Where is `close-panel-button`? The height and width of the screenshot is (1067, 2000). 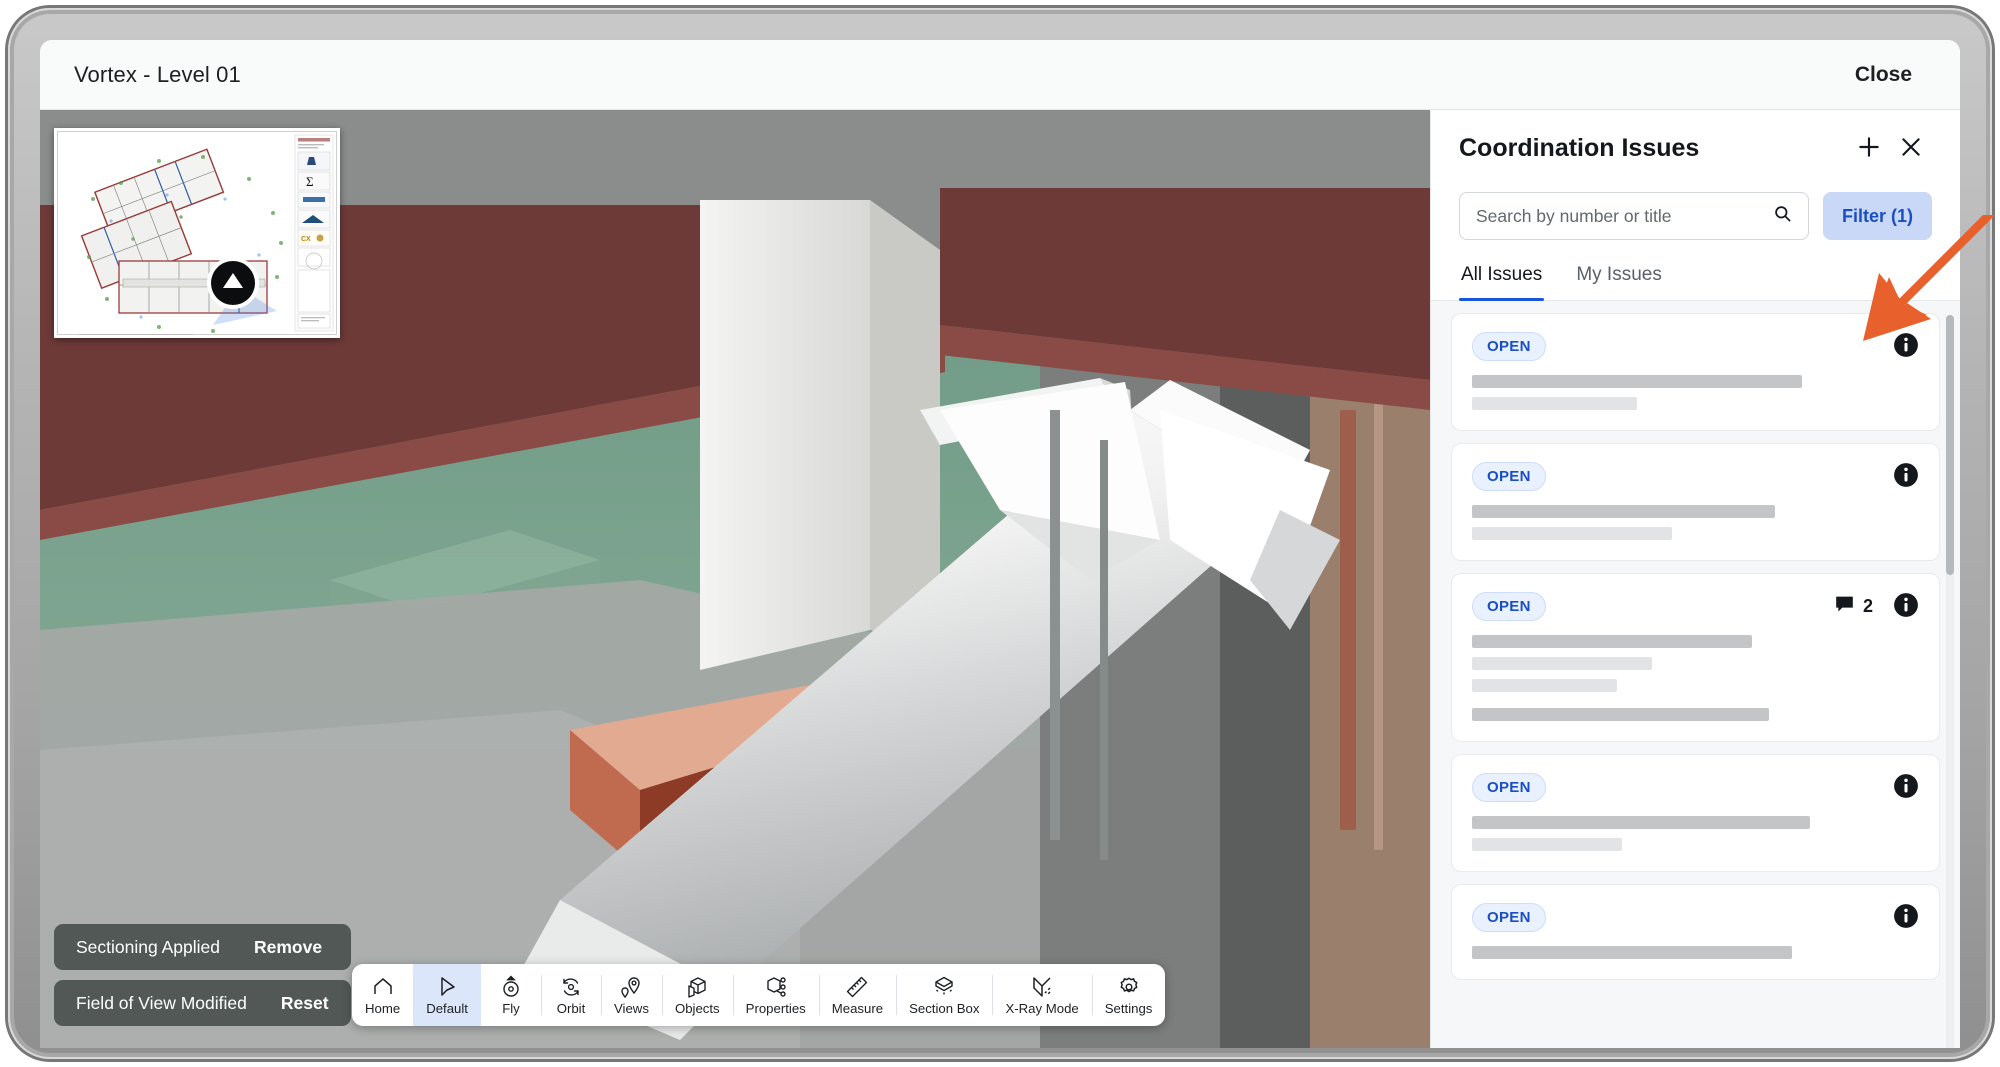
close-panel-button is located at coordinates (1911, 148).